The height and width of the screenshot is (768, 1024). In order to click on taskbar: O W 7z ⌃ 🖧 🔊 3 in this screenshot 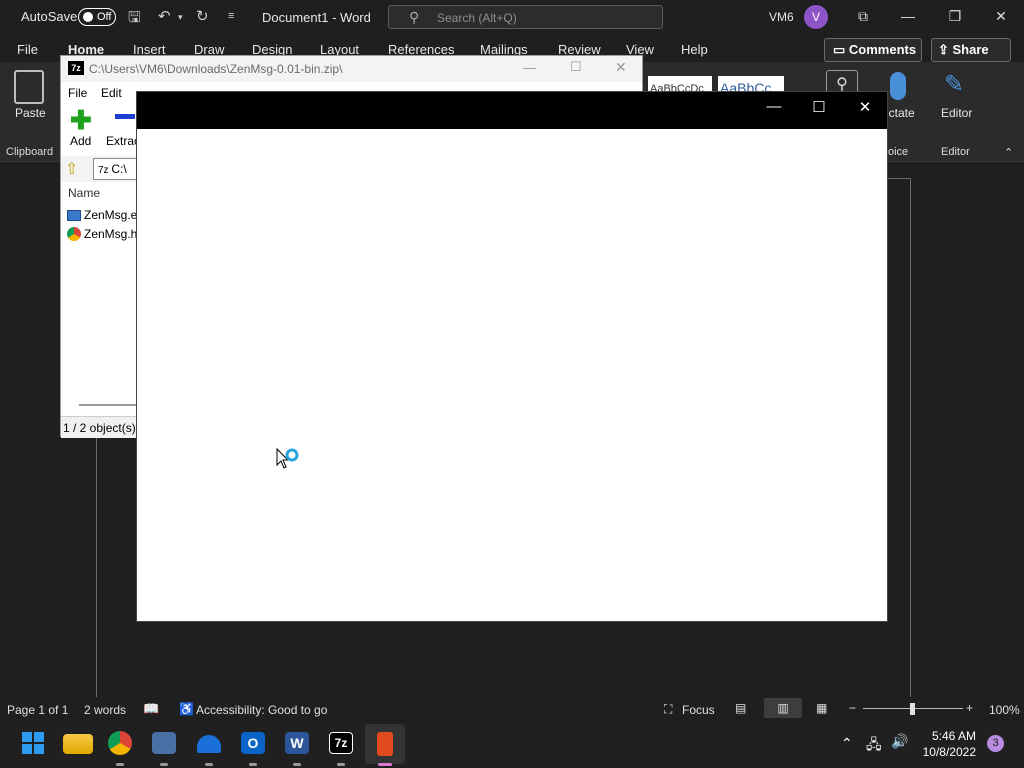, I will do `click(512, 744)`.